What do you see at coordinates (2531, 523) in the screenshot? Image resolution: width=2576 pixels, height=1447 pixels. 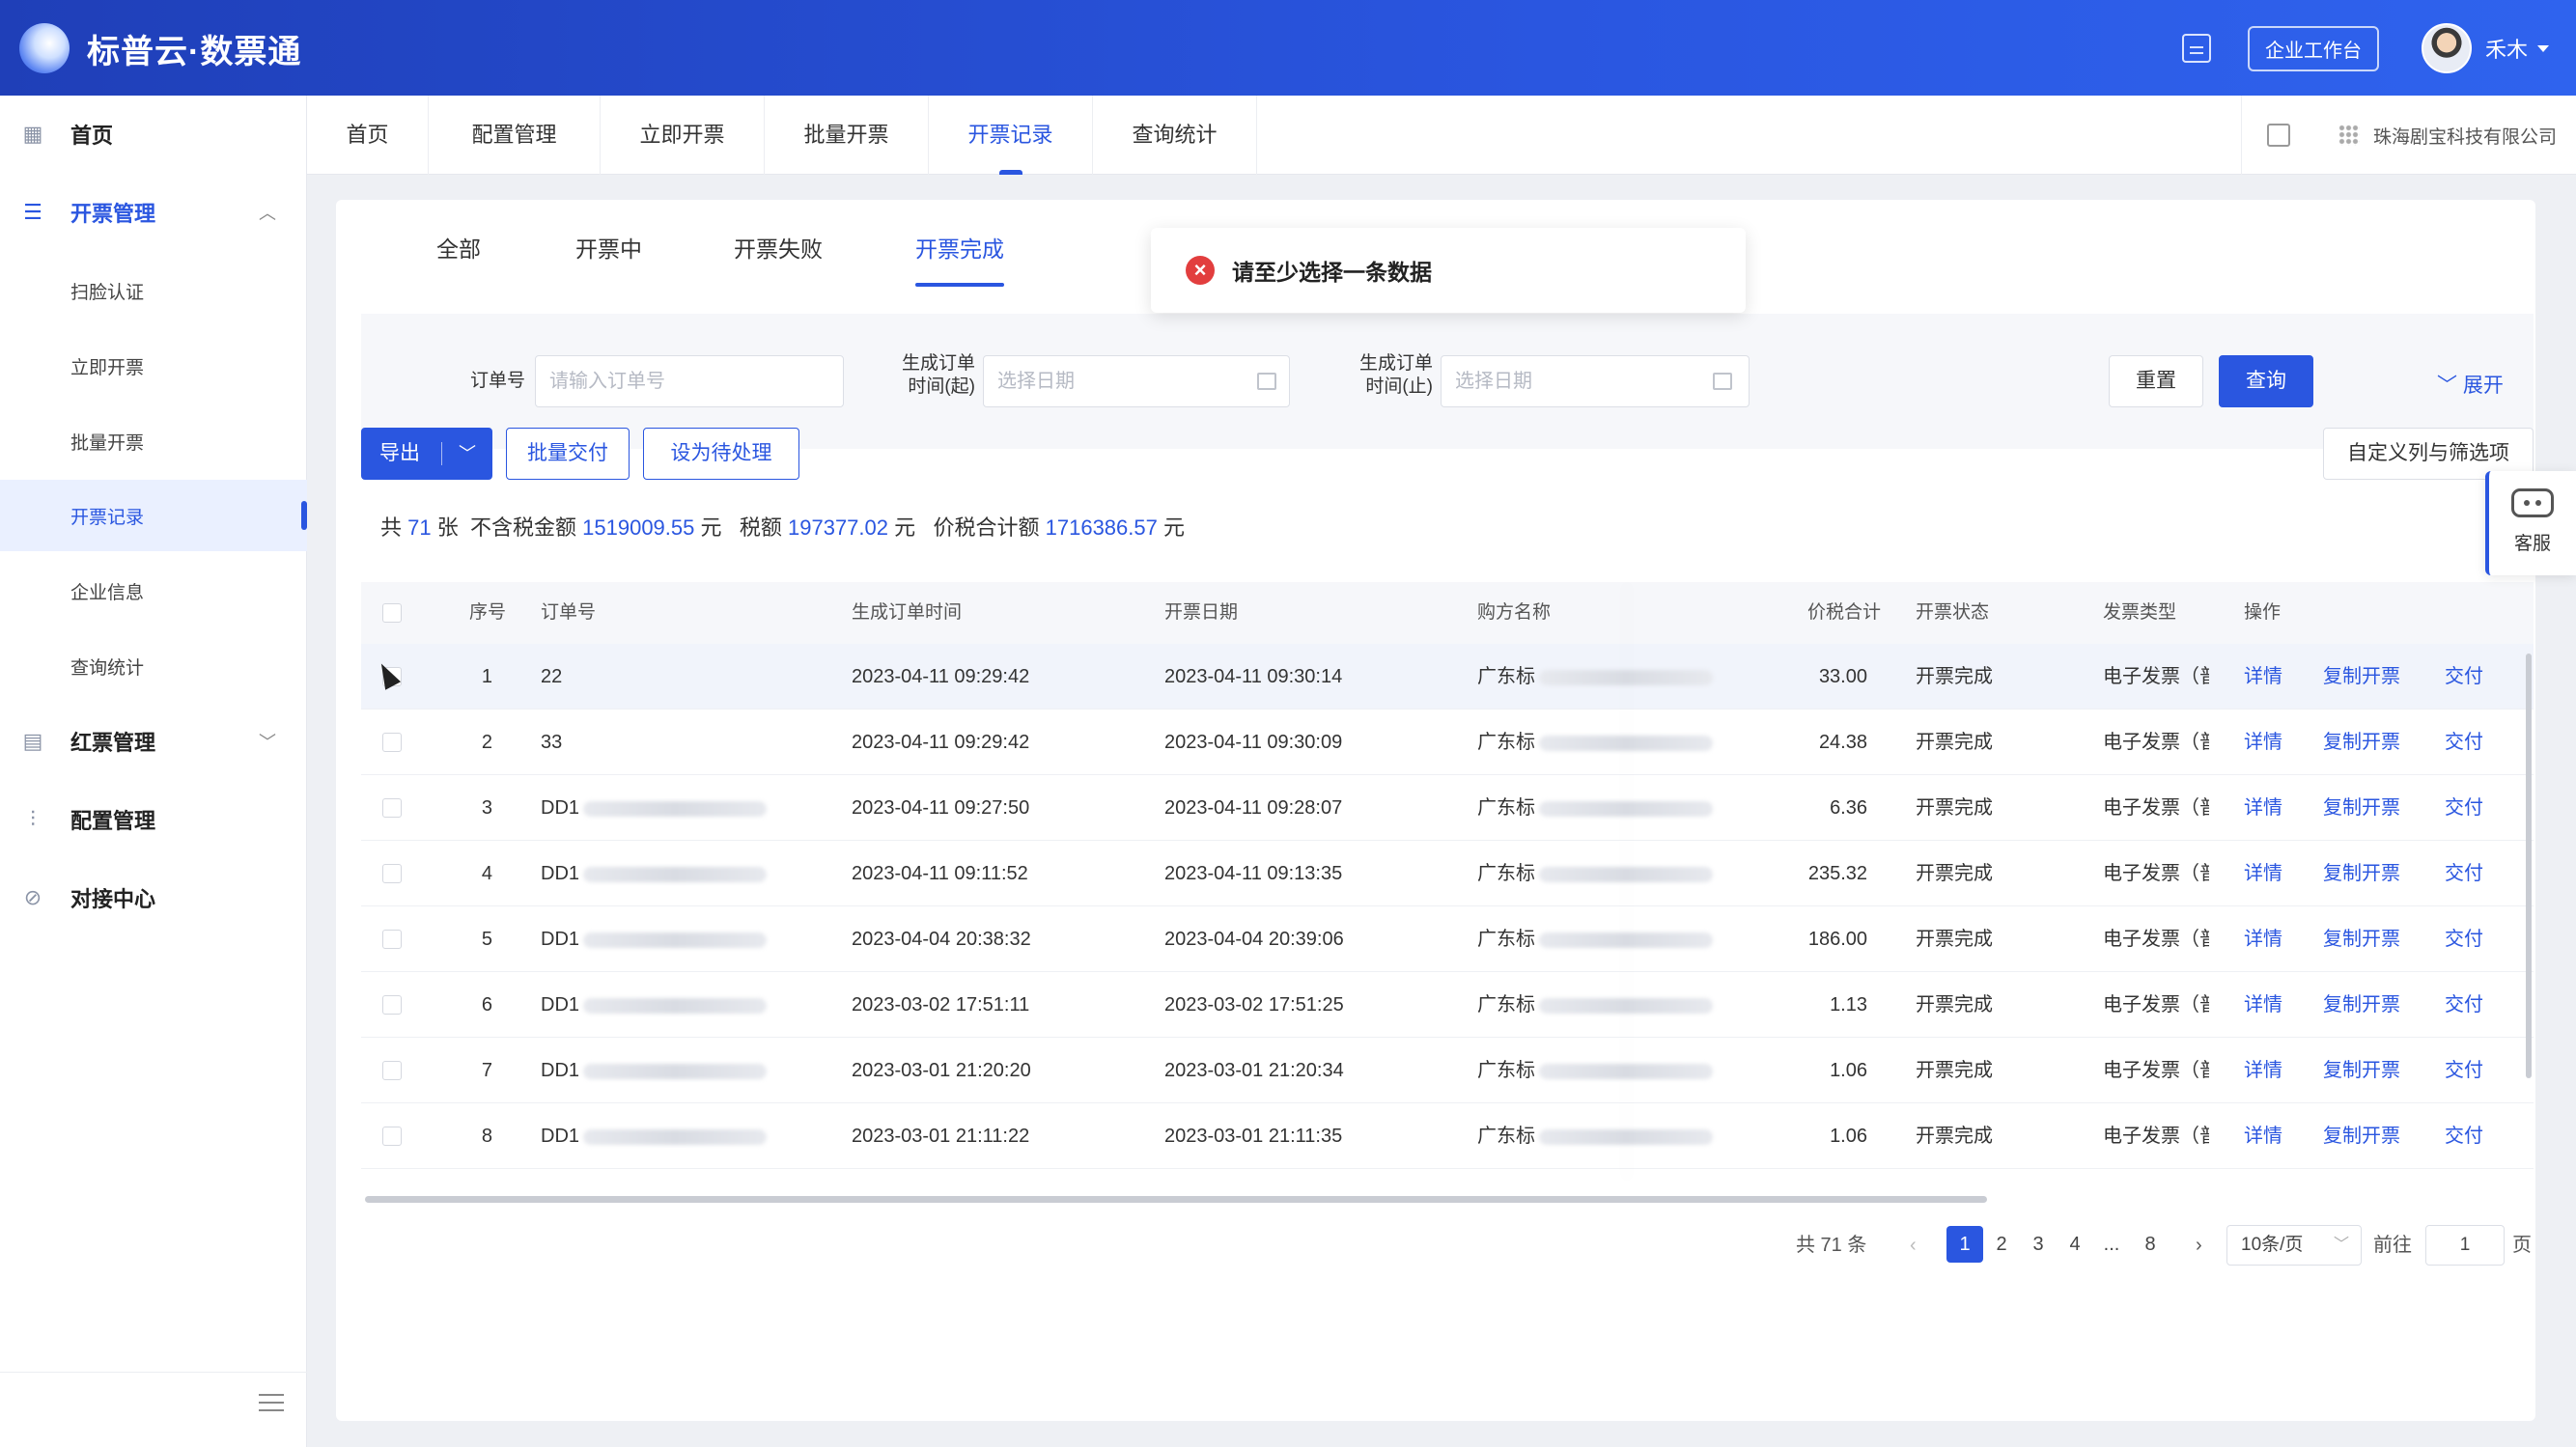 I see `customer-service-widget: 客服` at bounding box center [2531, 523].